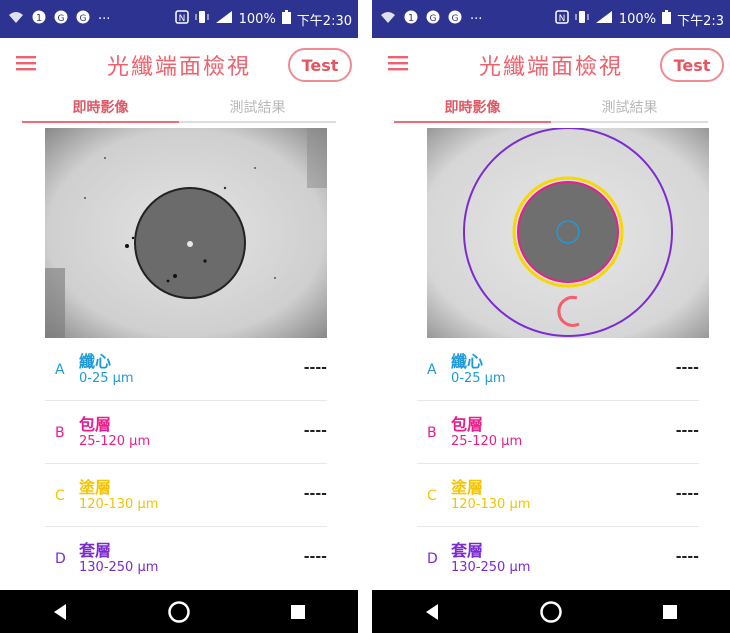 The image size is (730, 633). I want to click on clock: 下午2:30, so click(324, 21).